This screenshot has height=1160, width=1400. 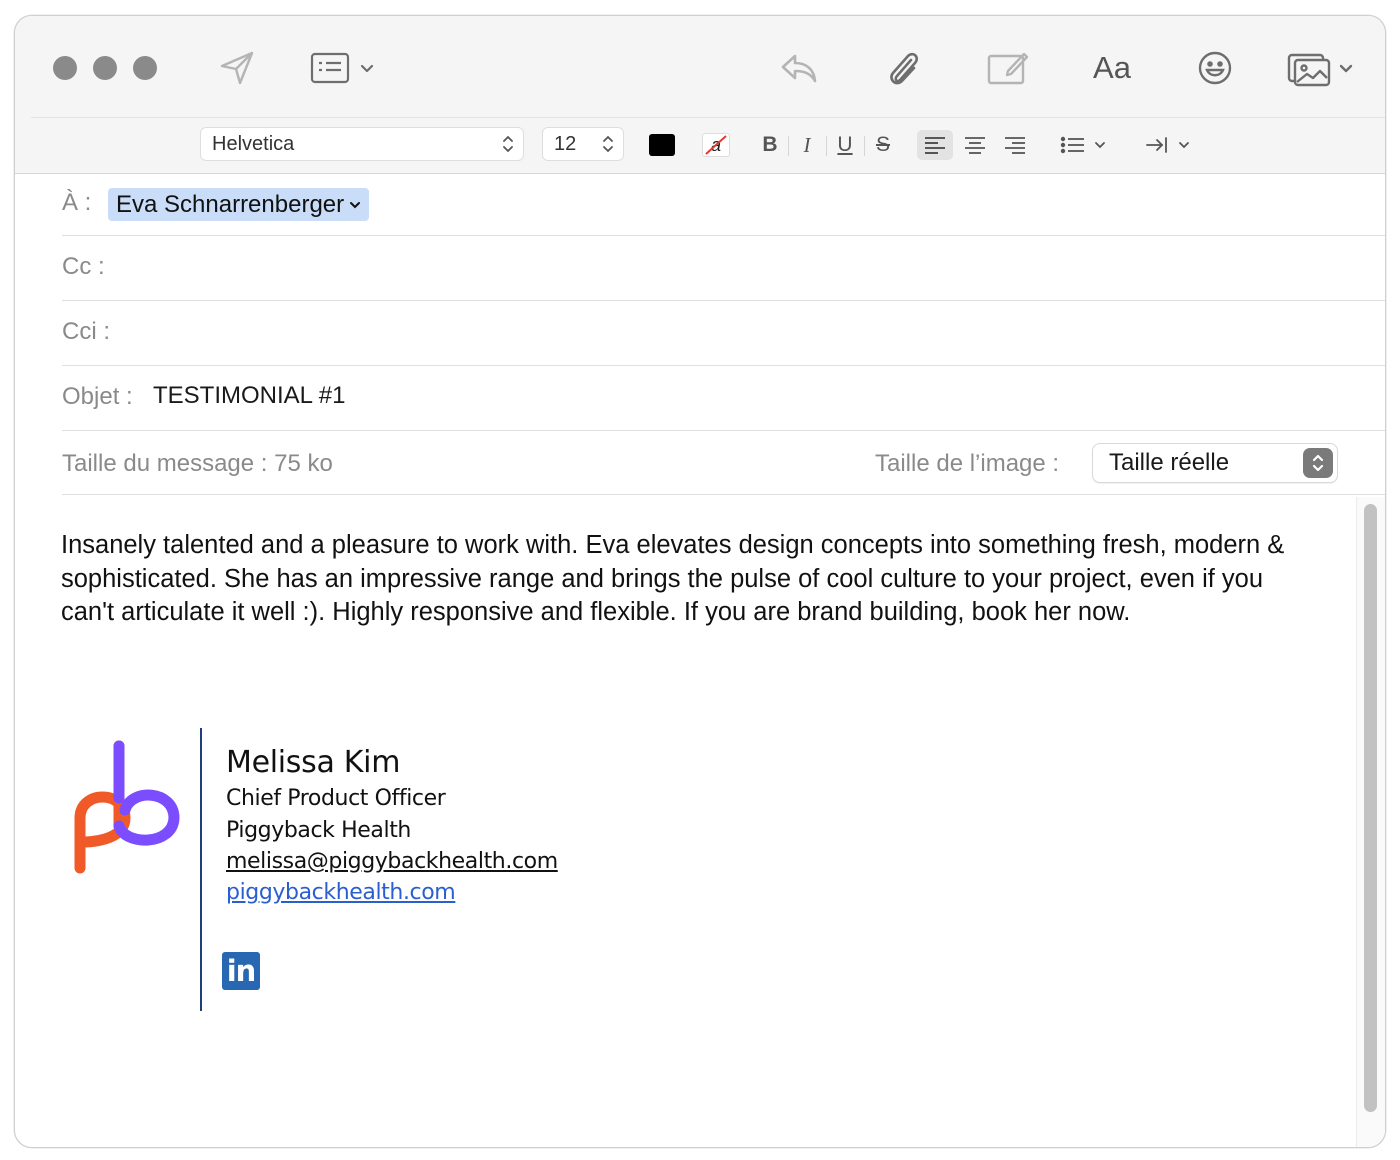 I want to click on send-icon, so click(x=237, y=68).